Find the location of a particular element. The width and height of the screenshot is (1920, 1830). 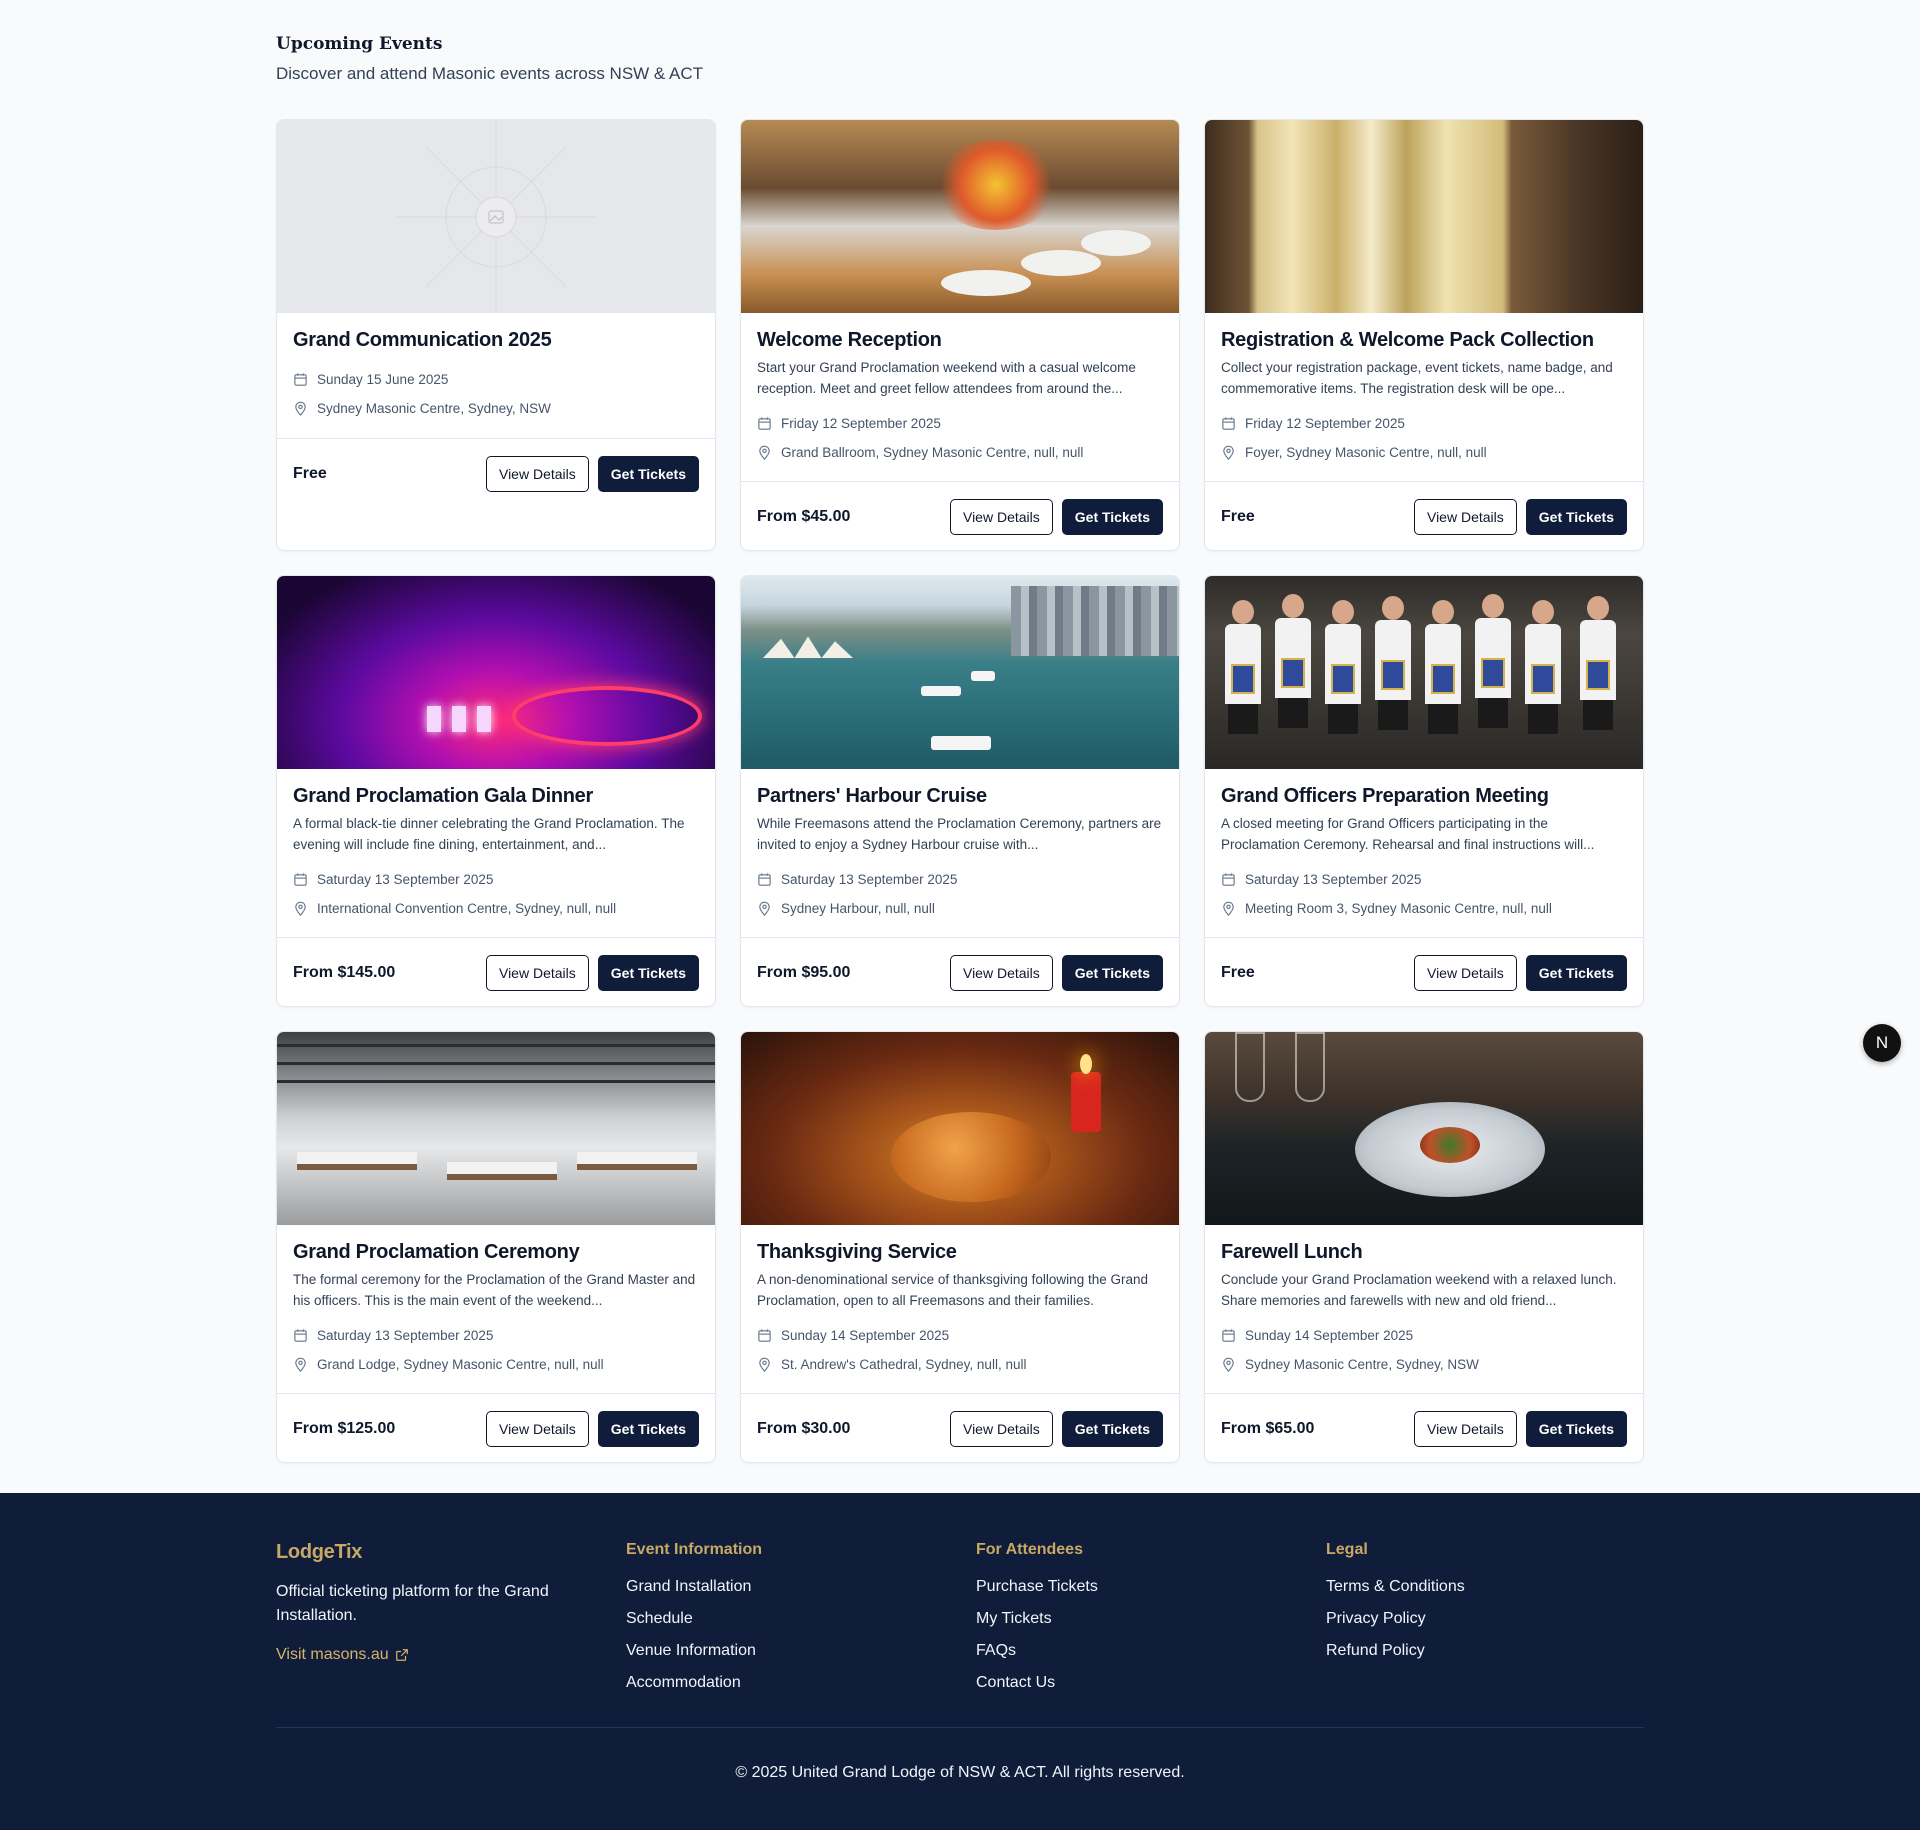

visit-link-label: Visit masons.au is located at coordinates (332, 1655).